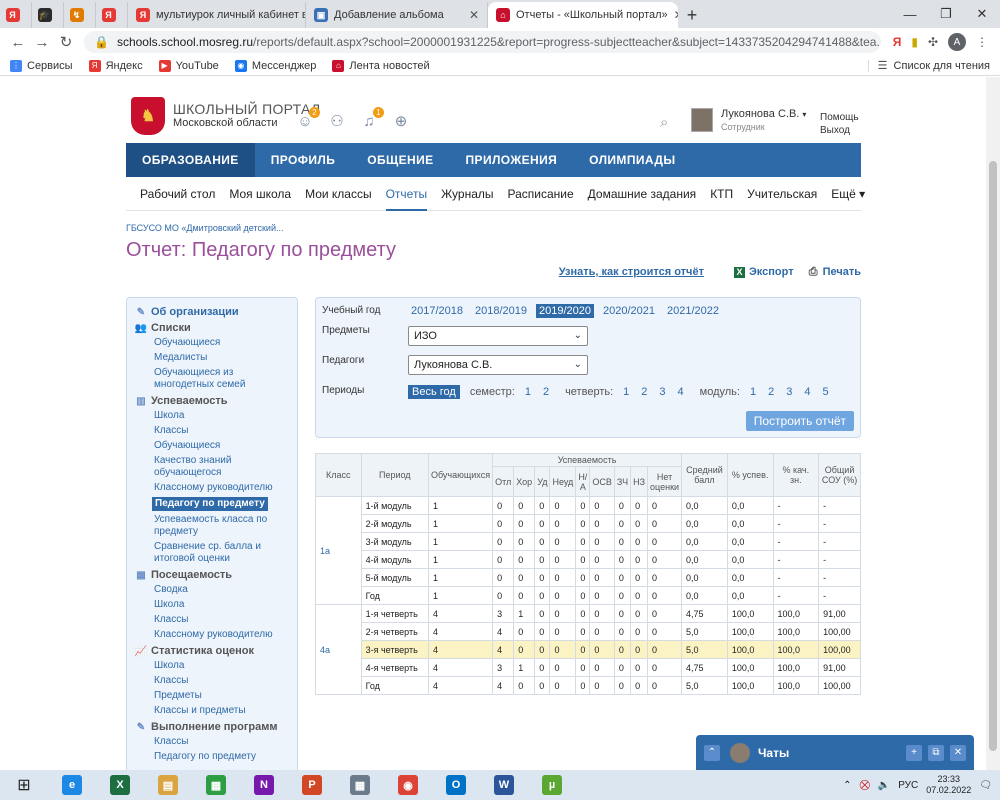 The image size is (1000, 800). I want to click on search-icon: ⌕, so click(664, 122).